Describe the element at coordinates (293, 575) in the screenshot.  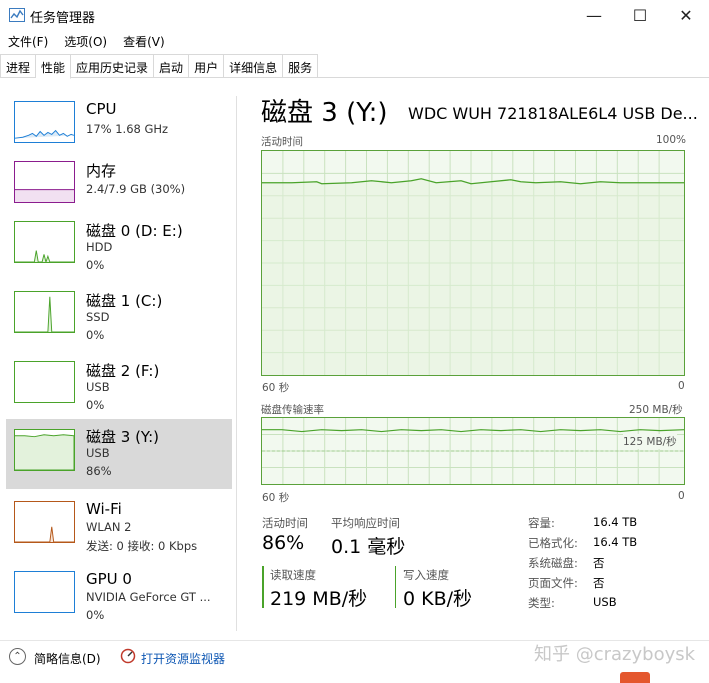
I see `read-speed-label: 读取速度` at that location.